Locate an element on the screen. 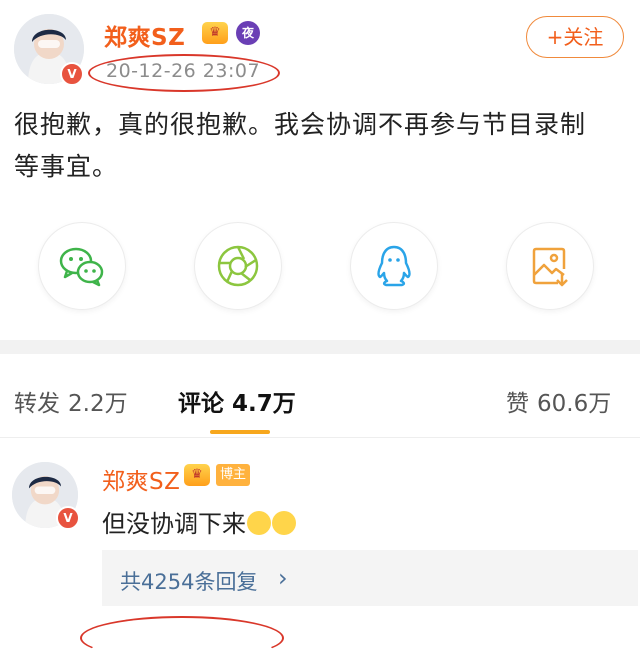  plus-icon: + is located at coordinates (555, 37).